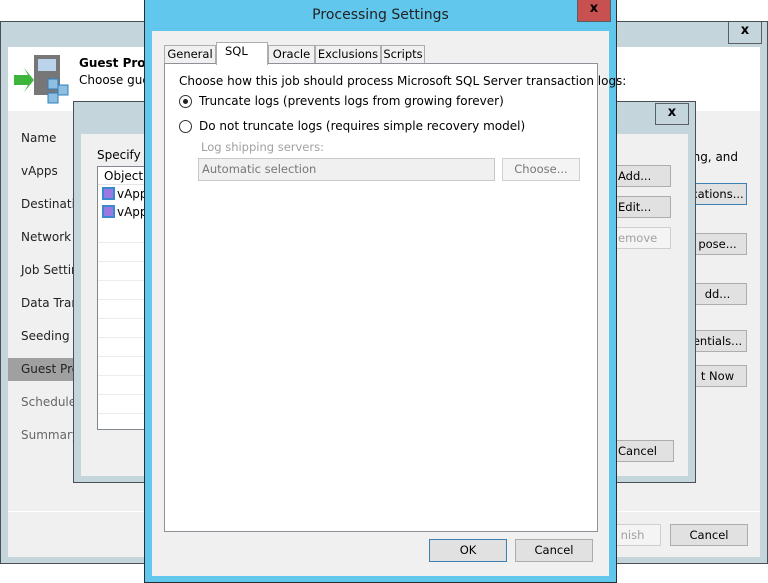 The height and width of the screenshot is (583, 768). I want to click on nav-item-data-transfer: Data Tran, so click(50, 303).